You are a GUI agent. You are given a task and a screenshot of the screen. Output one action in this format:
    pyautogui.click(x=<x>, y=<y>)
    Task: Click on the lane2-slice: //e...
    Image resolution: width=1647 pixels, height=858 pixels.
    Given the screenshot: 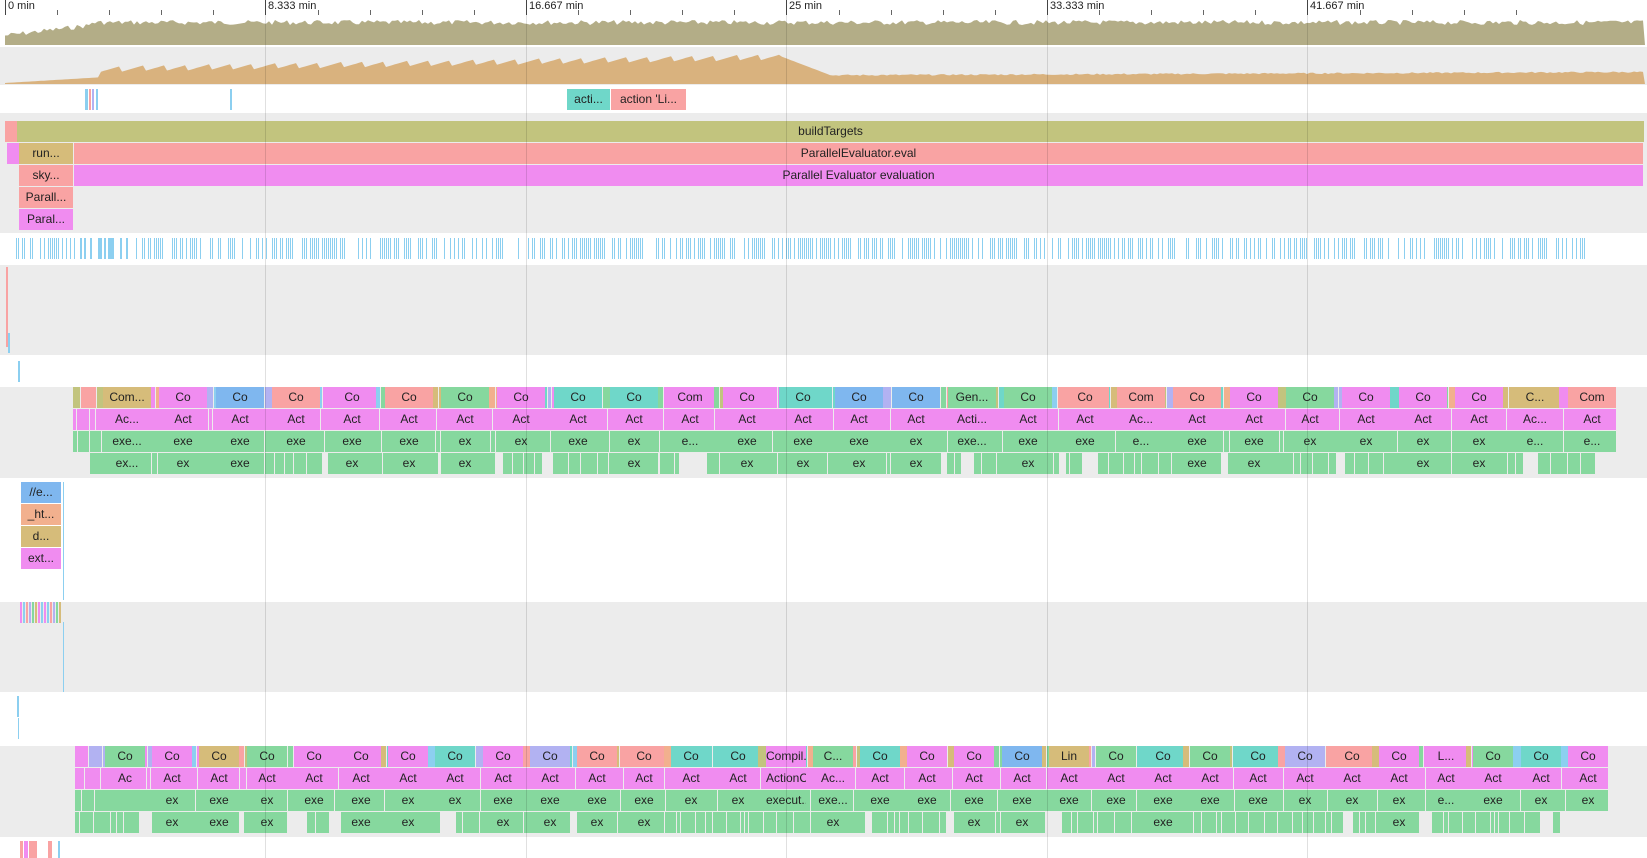 What is the action you would take?
    pyautogui.click(x=41, y=492)
    